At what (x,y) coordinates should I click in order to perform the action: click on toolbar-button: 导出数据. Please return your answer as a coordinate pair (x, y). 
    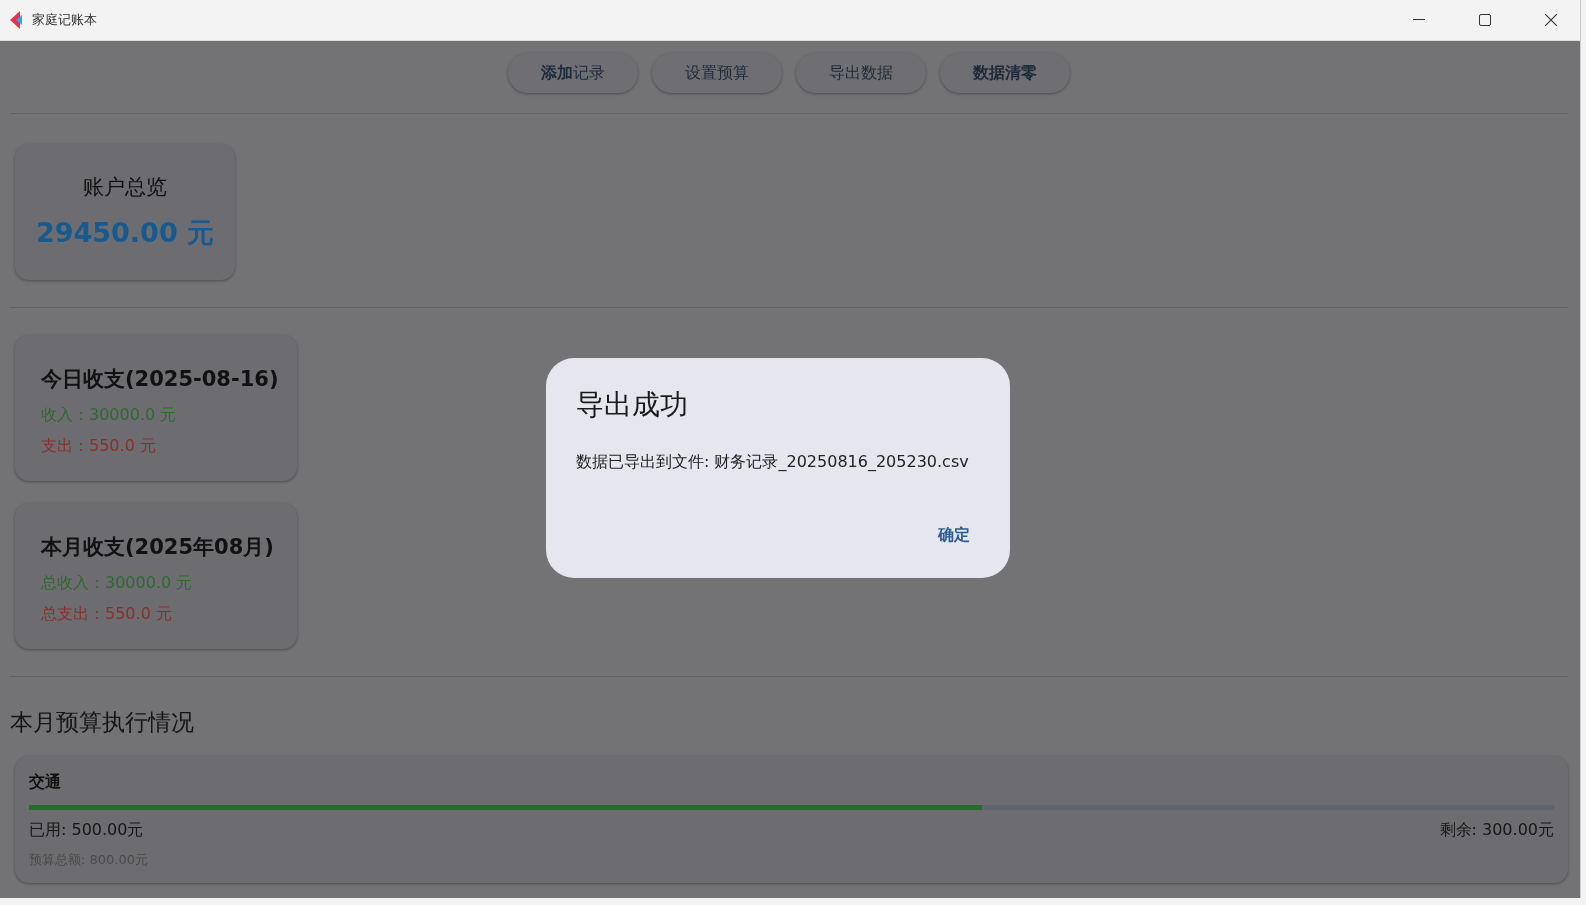
    Looking at the image, I should click on (861, 73).